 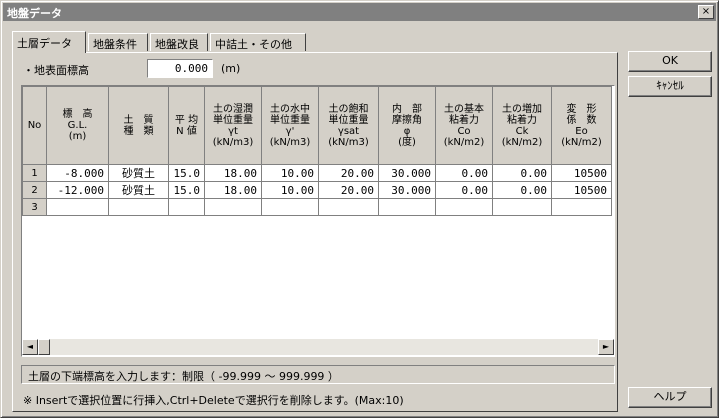 I want to click on column-header-line: 摩擦角, so click(x=407, y=120).